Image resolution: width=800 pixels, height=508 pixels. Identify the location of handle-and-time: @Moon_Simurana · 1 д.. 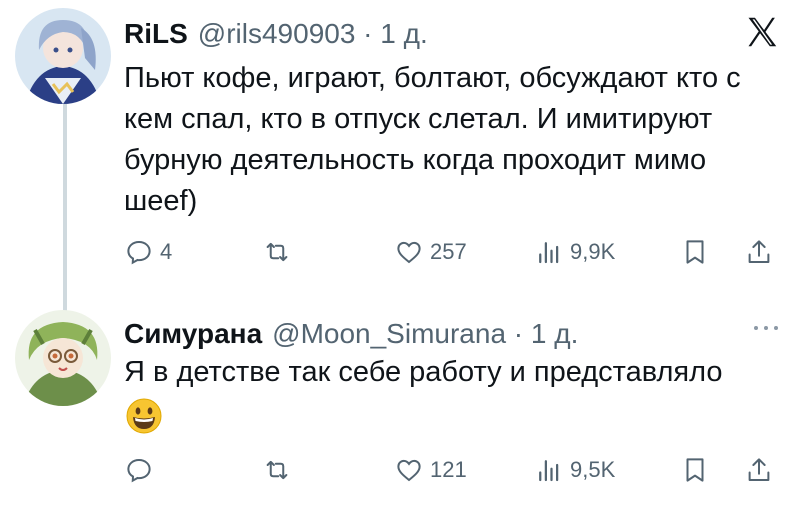
(425, 334).